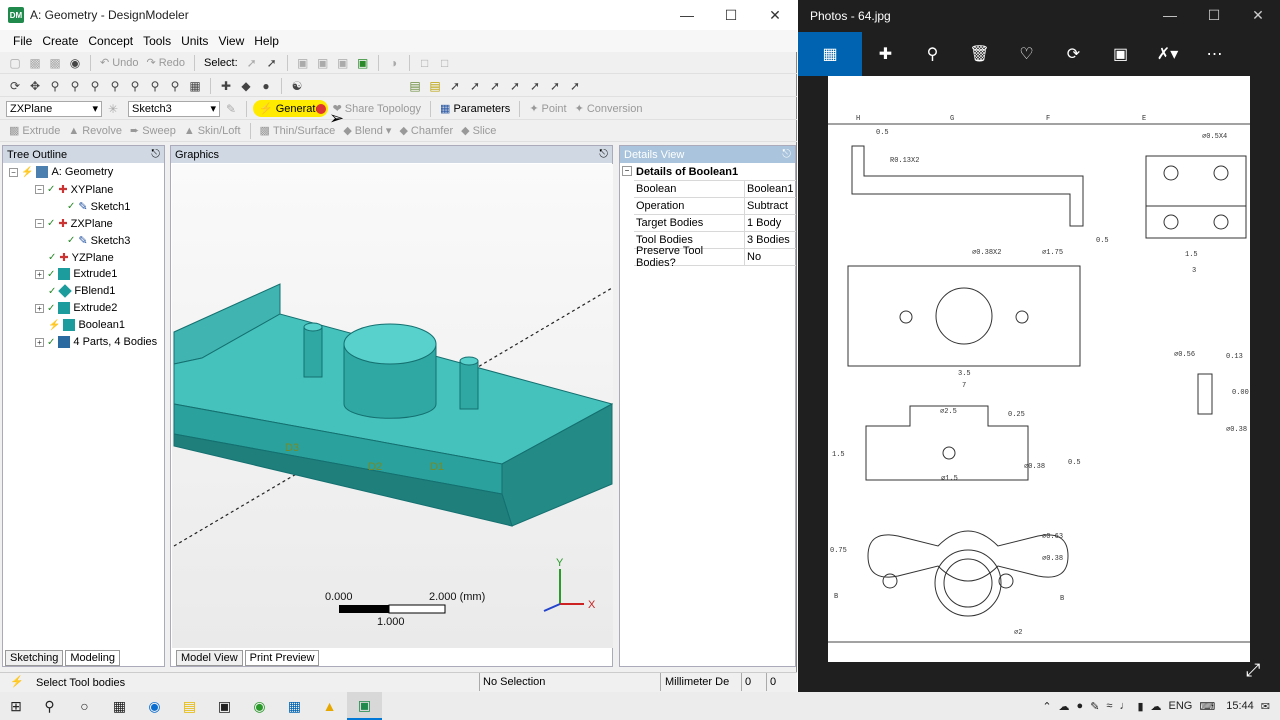 This screenshot has height=720, width=1280. Describe the element at coordinates (297, 86) in the screenshot. I see `look-at-icon: ☯` at that location.